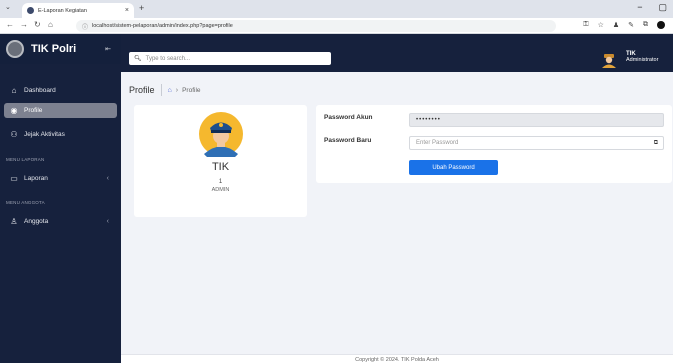 Image resolution: width=673 pixels, height=363 pixels. Describe the element at coordinates (220, 190) in the screenshot. I see `profile-role: ADMIN` at that location.